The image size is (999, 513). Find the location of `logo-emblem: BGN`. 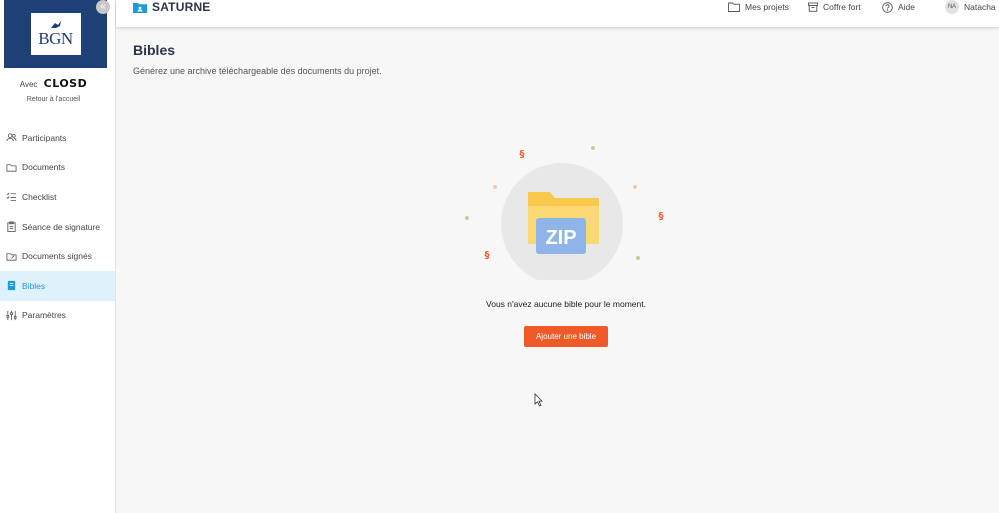

logo-emblem: BGN is located at coordinates (55, 34).